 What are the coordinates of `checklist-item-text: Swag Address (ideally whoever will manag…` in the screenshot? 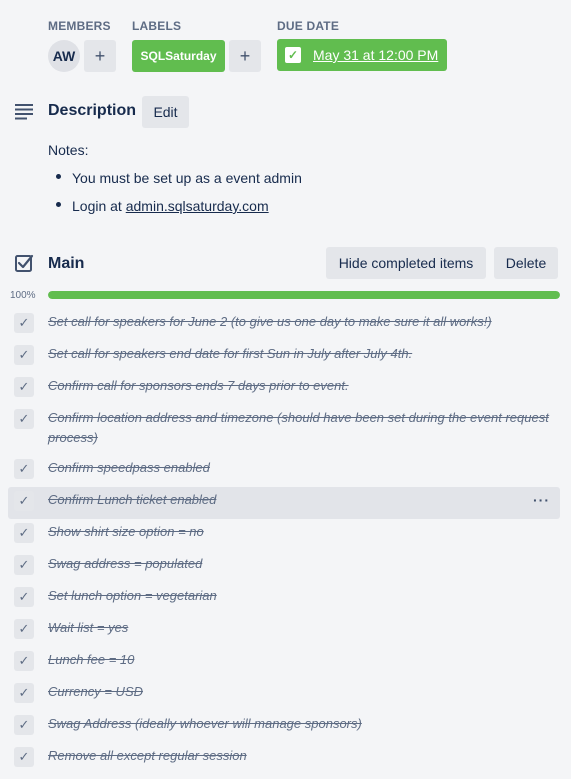 It's located at (299, 724).